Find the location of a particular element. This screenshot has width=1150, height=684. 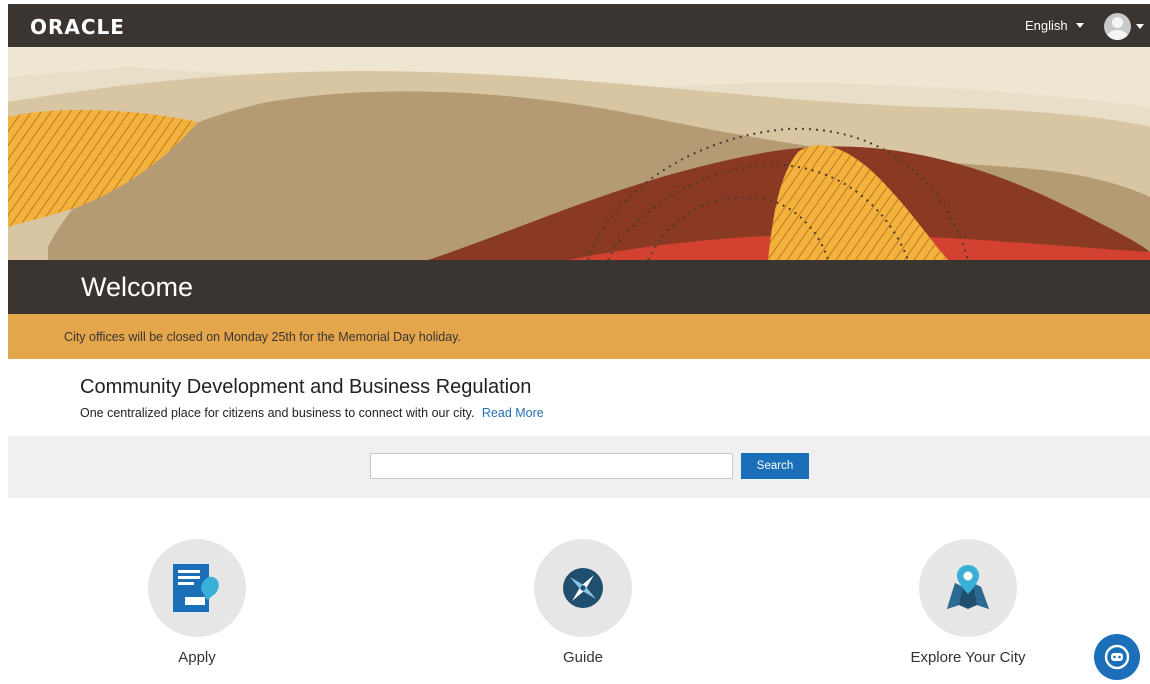

search-button: Search is located at coordinates (775, 466).